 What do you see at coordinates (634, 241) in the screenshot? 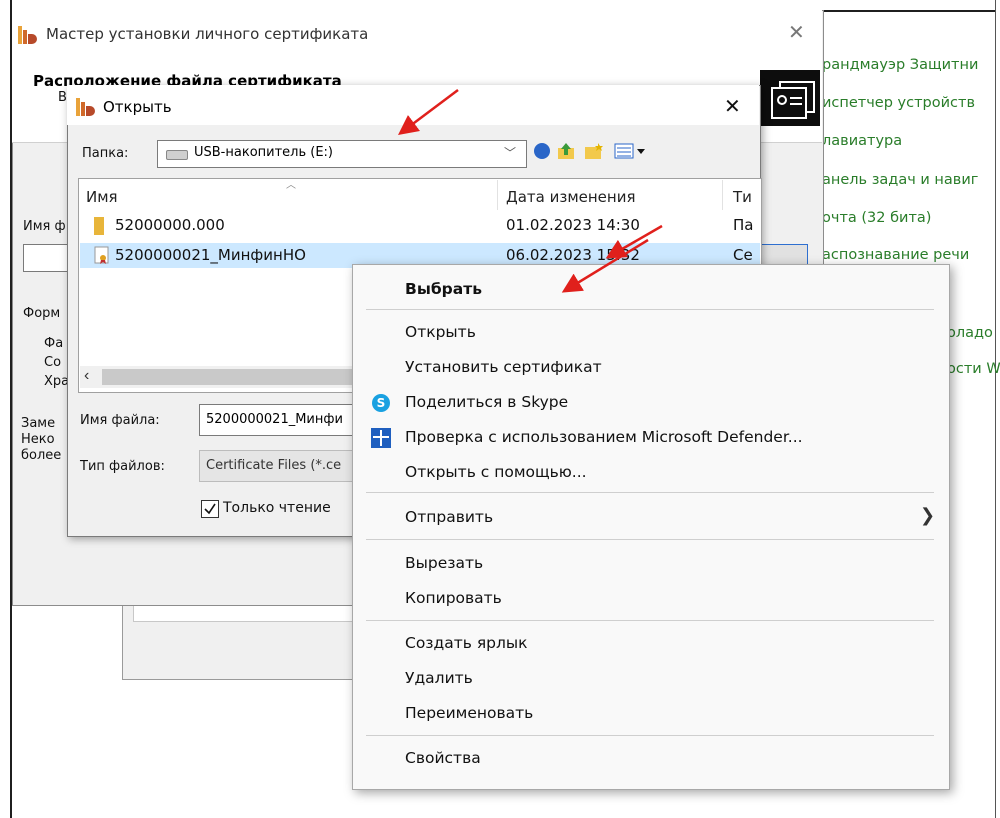
I see `arrow-to-file` at bounding box center [634, 241].